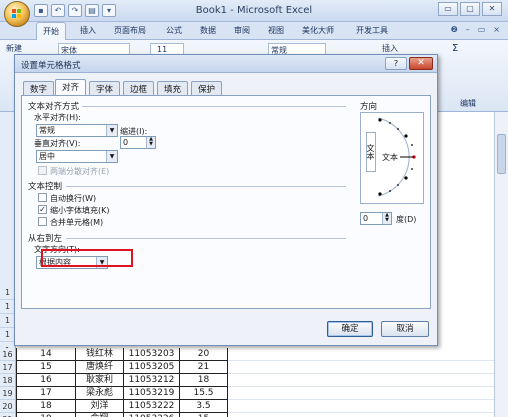  I want to click on row-header-16: 16, so click(8, 354).